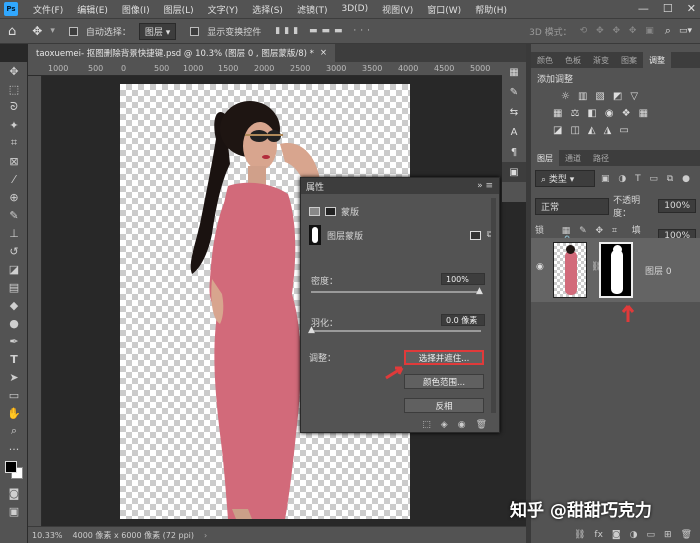 The height and width of the screenshot is (543, 700). What do you see at coordinates (14, 179) in the screenshot?
I see `eyedropper-icon: ⁄` at bounding box center [14, 179].